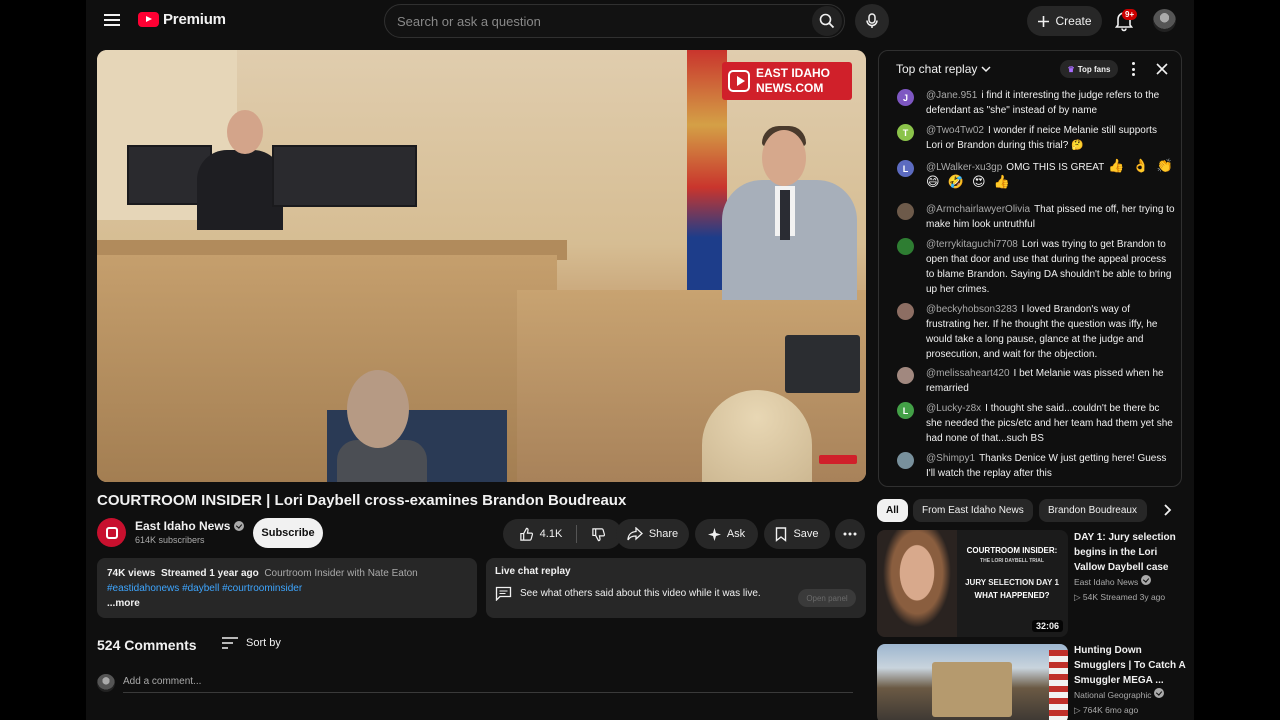 This screenshot has width=1280, height=720. I want to click on chat-author-name: @Two4Tw02, so click(955, 130).